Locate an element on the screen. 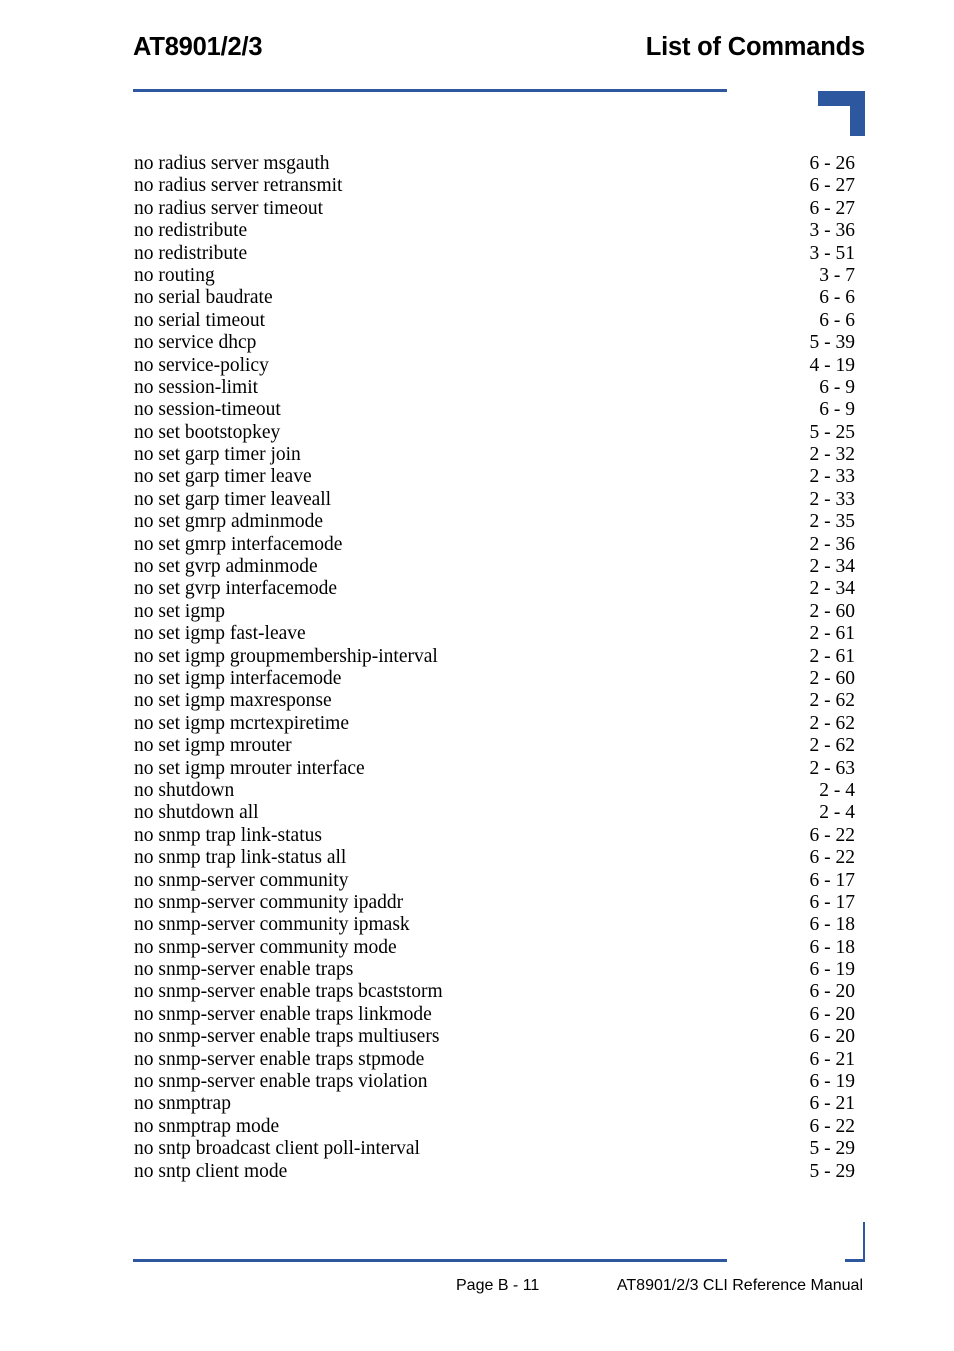 This screenshot has height=1351, width=954. index-entry-command: no snmptrap is located at coordinates (182, 1104).